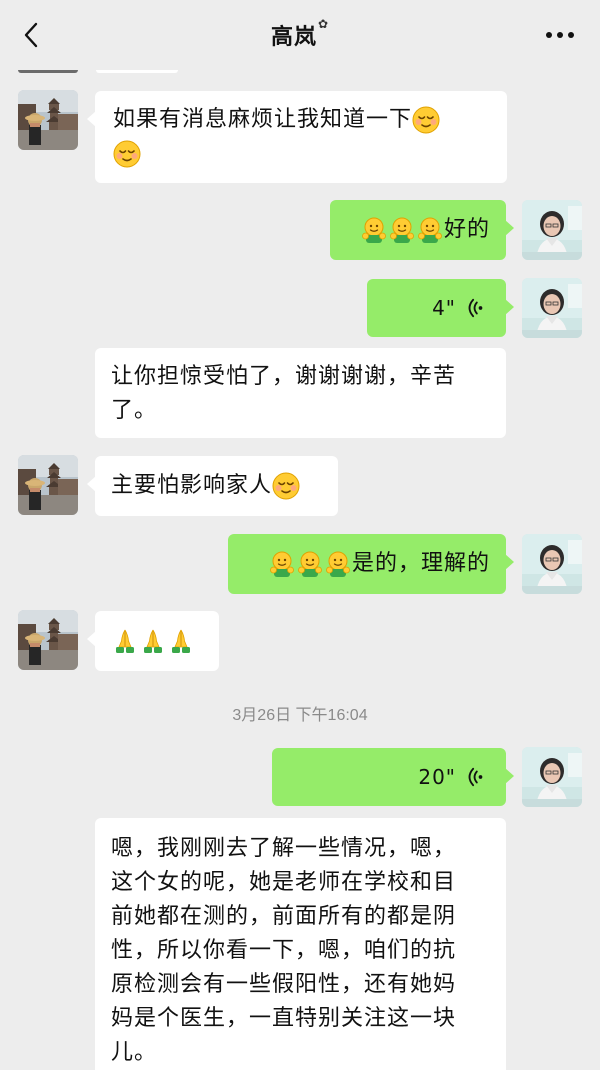  Describe the element at coordinates (284, 376) in the screenshot. I see `message-text: 让你担惊受怕了，谢谢谢谢，辛苦` at that location.